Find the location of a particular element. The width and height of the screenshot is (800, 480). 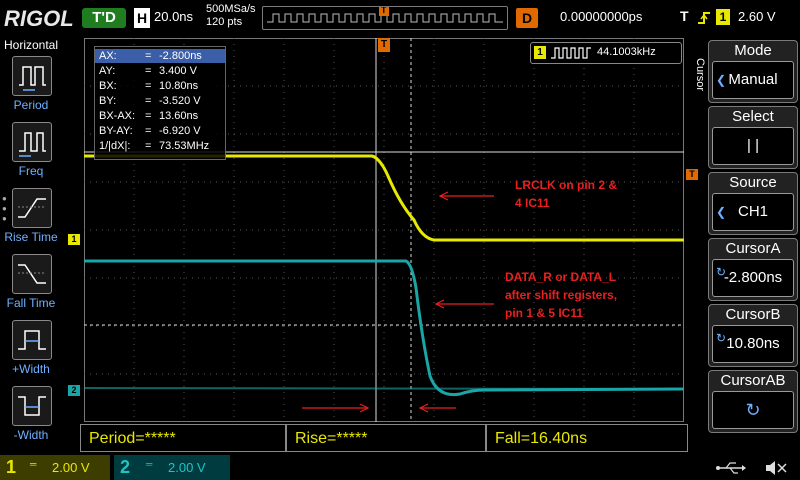

cursorb-value-box: ↻ 10.80ns is located at coordinates (753, 344).